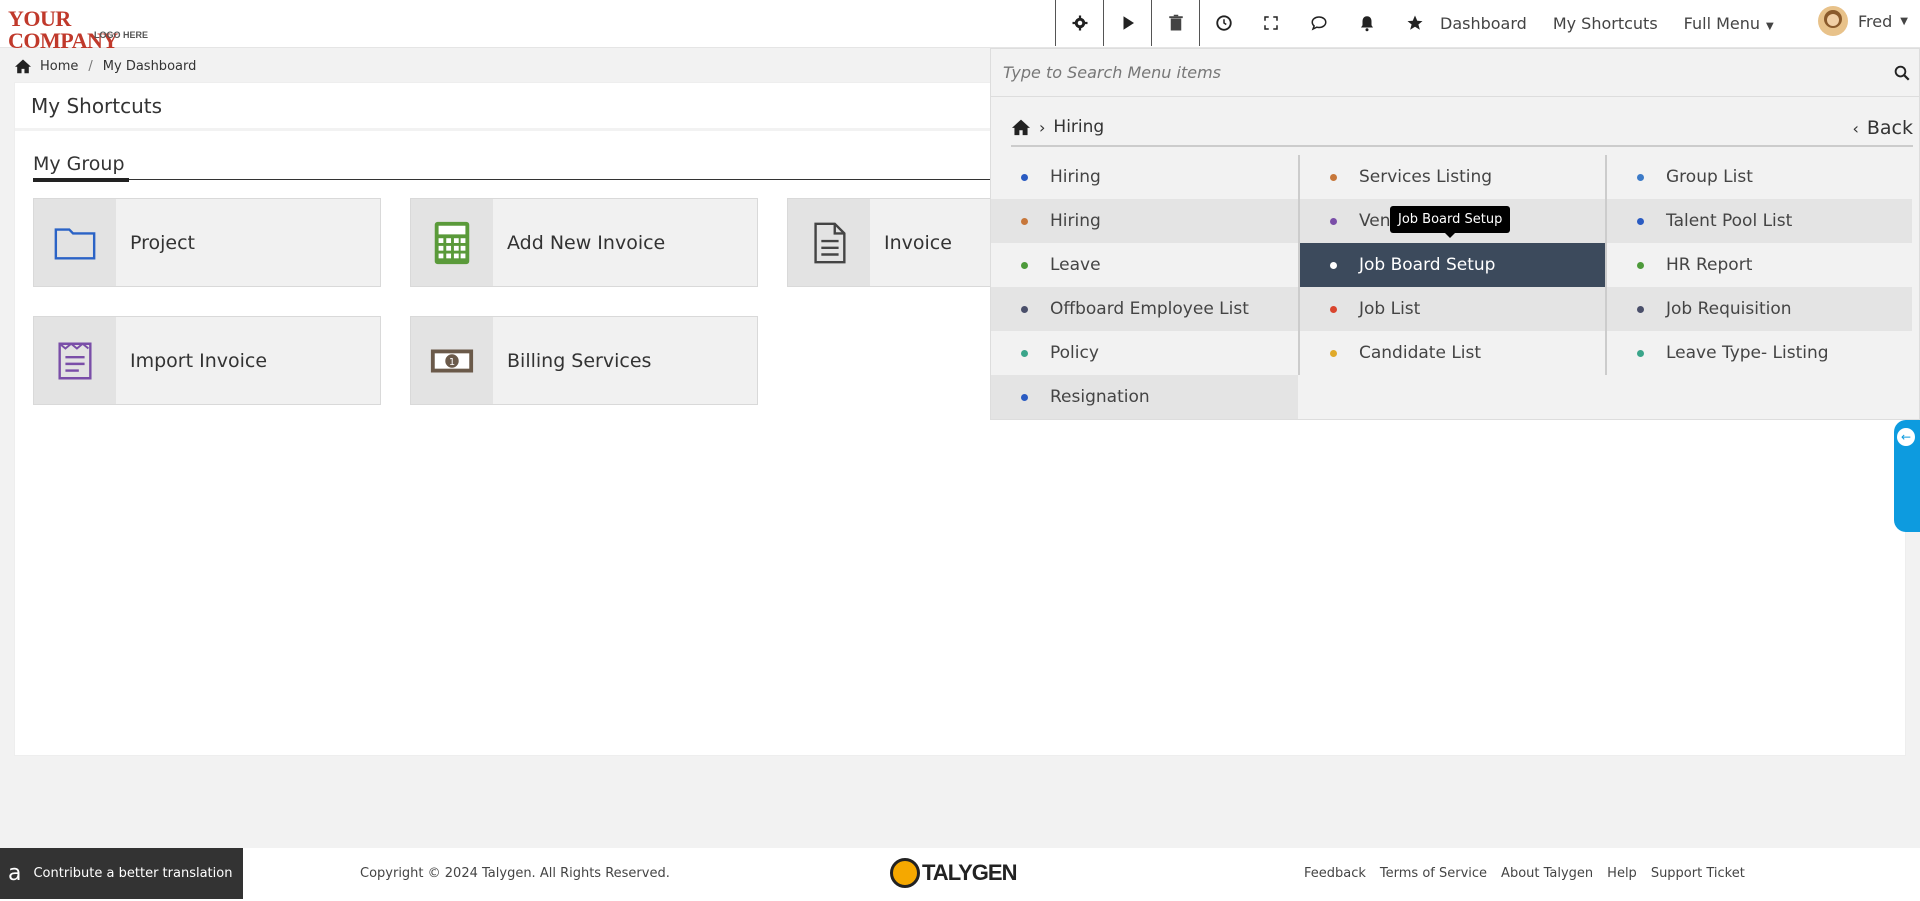 The height and width of the screenshot is (901, 1920). I want to click on footer-link-terms: Terms of Service, so click(1433, 873).